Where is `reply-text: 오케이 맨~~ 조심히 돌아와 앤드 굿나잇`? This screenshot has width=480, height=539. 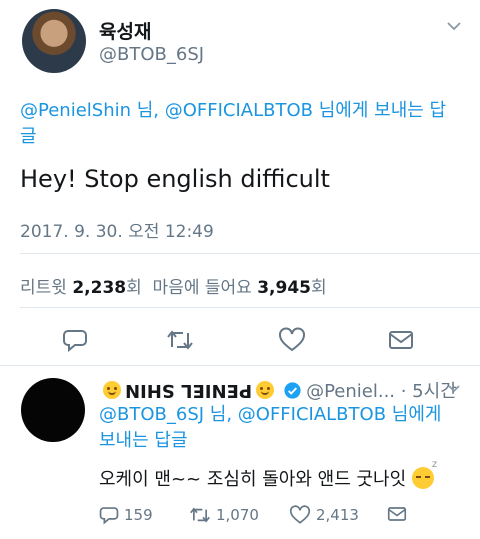
reply-text: 오케이 맨~~ 조심히 돌아와 앤드 굿나잇 is located at coordinates (253, 479).